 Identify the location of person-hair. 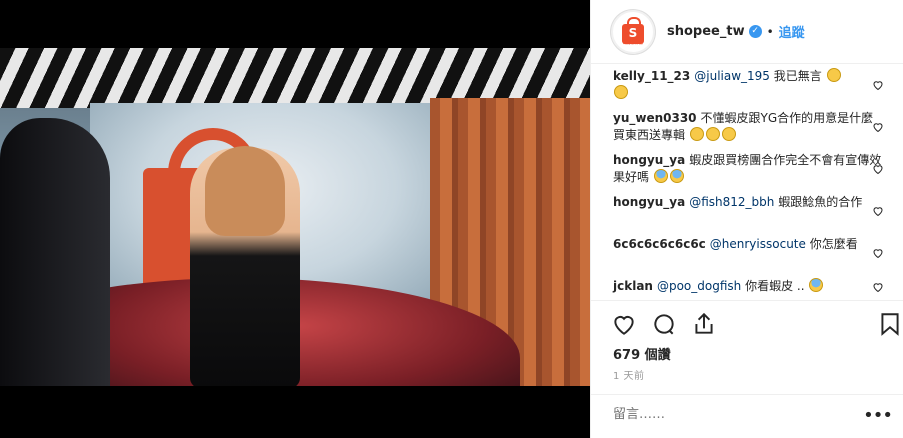
(245, 191).